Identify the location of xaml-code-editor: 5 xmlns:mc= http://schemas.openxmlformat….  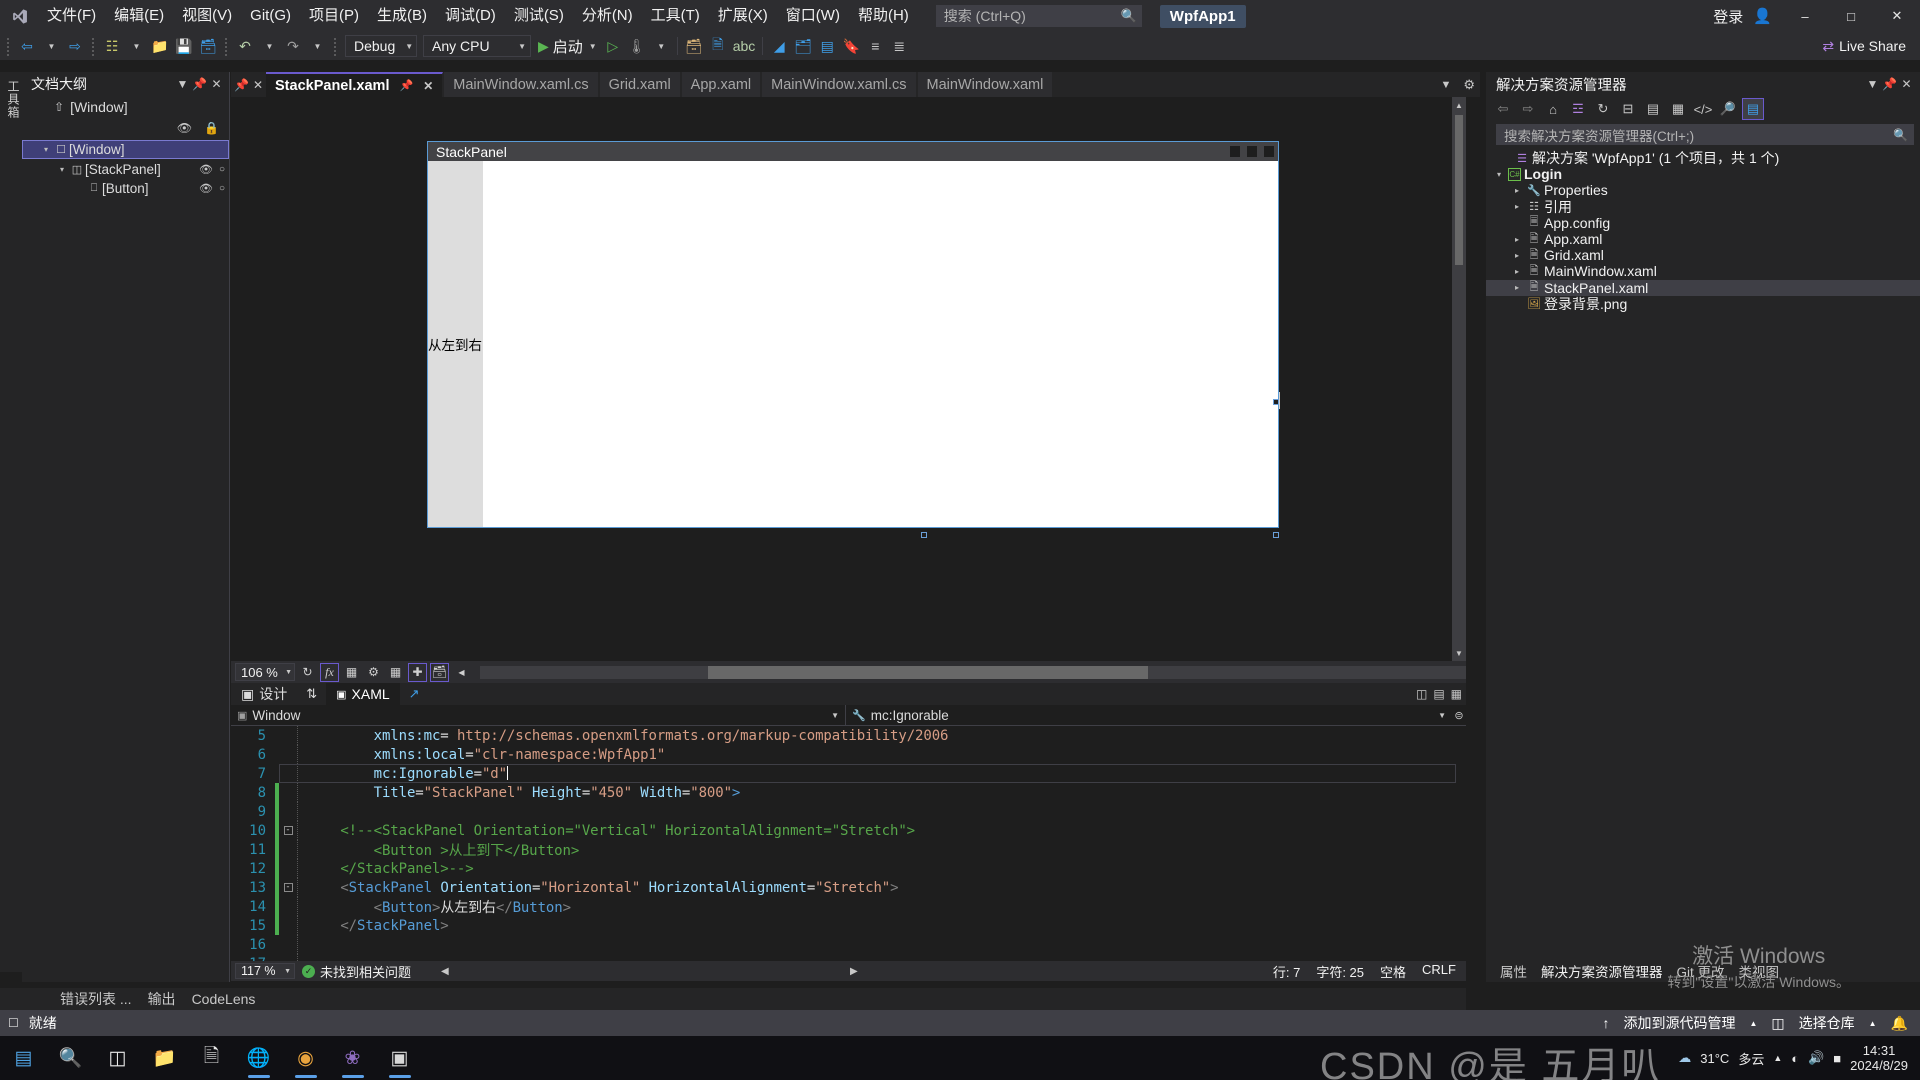
(848, 843).